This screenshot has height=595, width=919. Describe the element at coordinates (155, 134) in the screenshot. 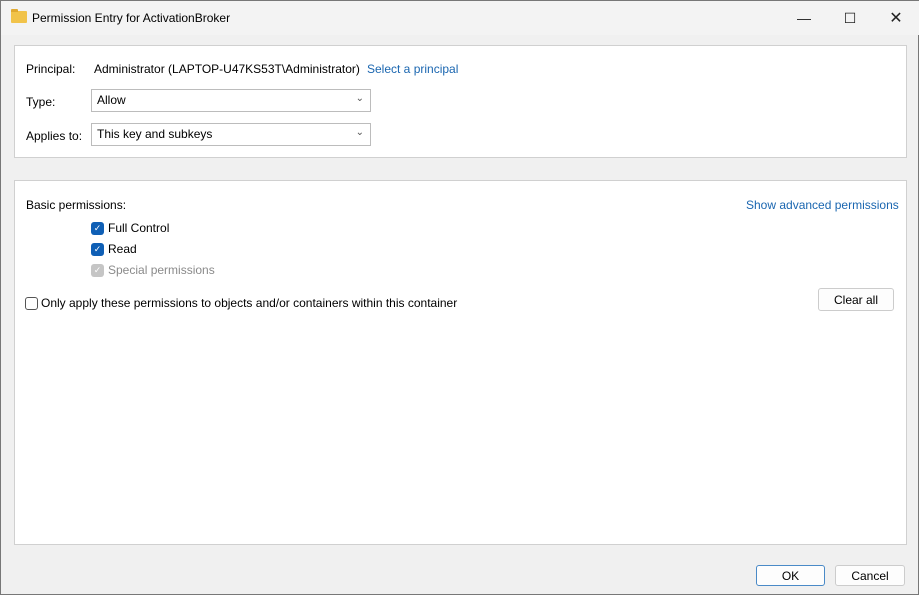

I see `applies-value: This key and subkeys` at that location.